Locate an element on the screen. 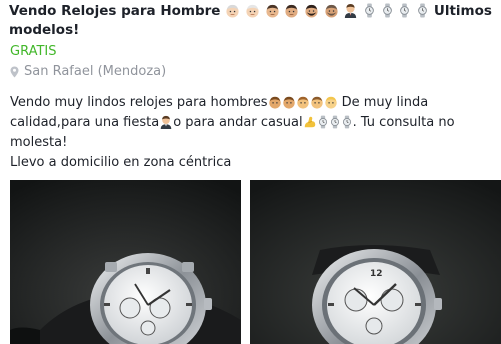 The width and height of the screenshot is (501, 344). title-emojis is located at coordinates (329, 11).